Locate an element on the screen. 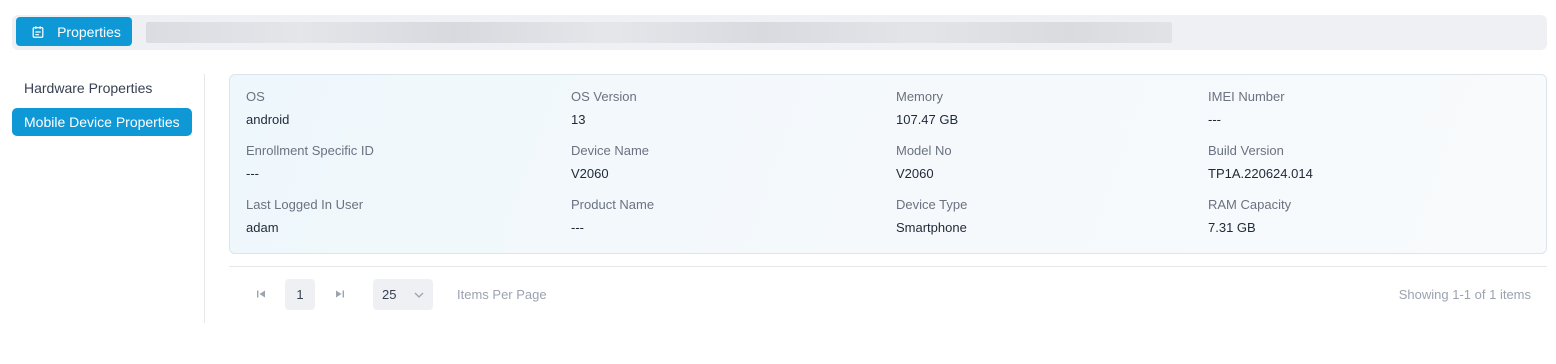 Image resolution: width=1556 pixels, height=364 pixels. property-ram-capacity: RAM Capacity 7.31 GB is located at coordinates (1249, 216).